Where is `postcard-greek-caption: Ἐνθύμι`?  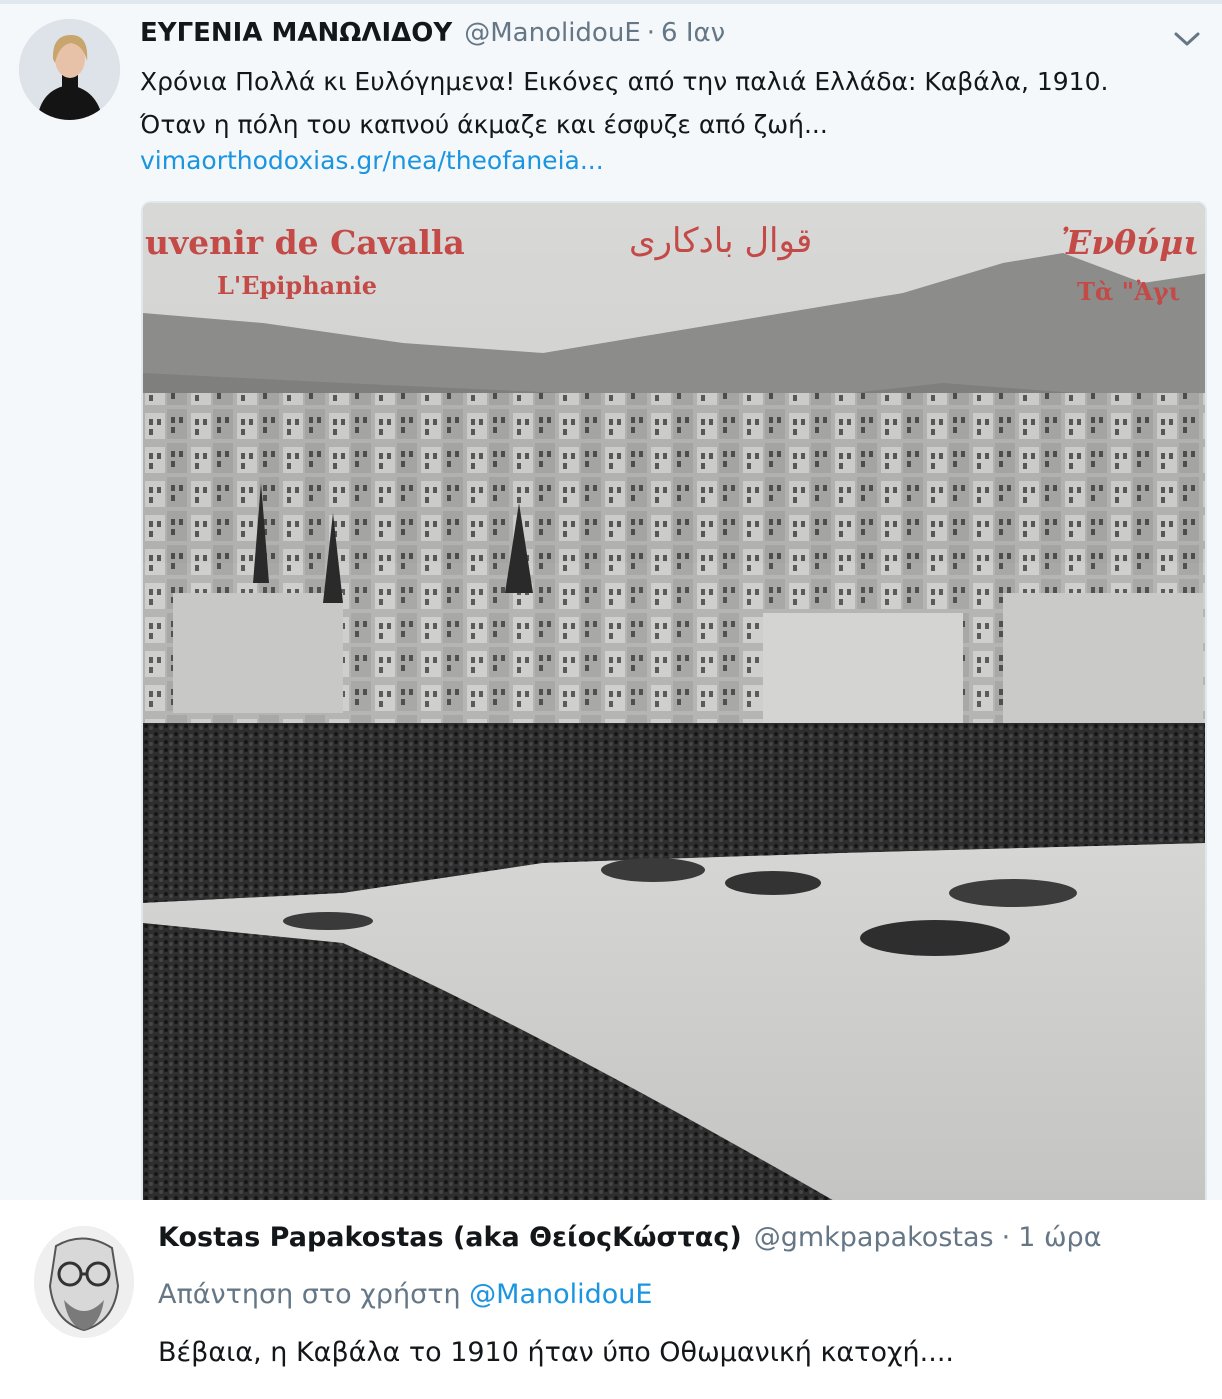
postcard-greek-caption: Ἐνθύμι is located at coordinates (1130, 242).